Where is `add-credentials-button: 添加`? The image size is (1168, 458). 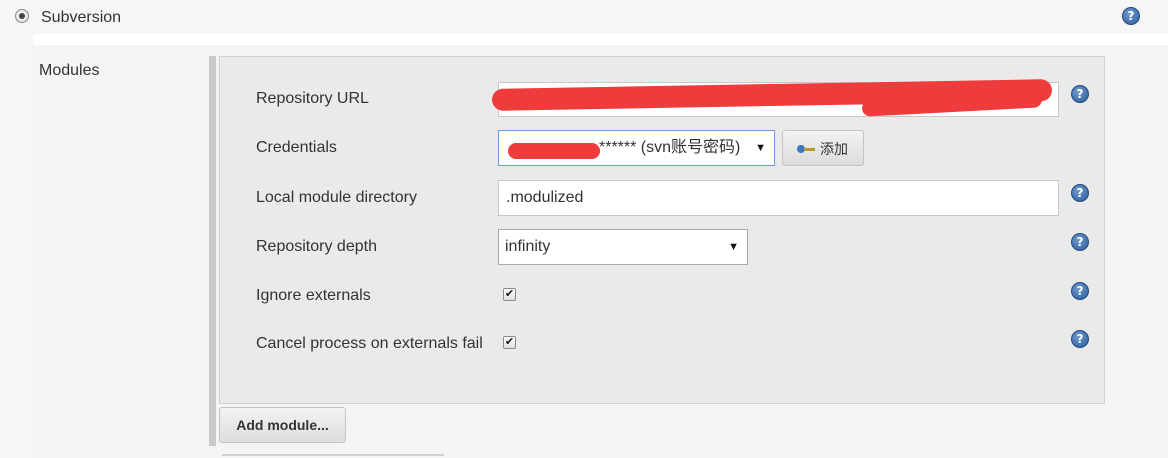
add-credentials-button: 添加 is located at coordinates (823, 148).